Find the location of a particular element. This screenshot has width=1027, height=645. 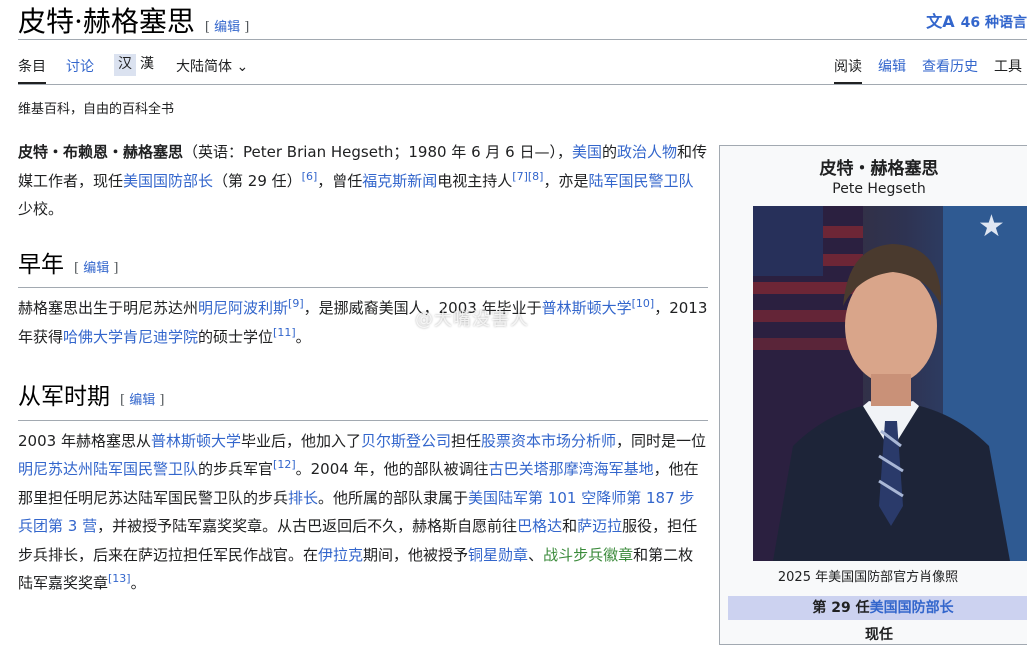

page-title-text: 皮特·赫格塞思 is located at coordinates (106, 21).